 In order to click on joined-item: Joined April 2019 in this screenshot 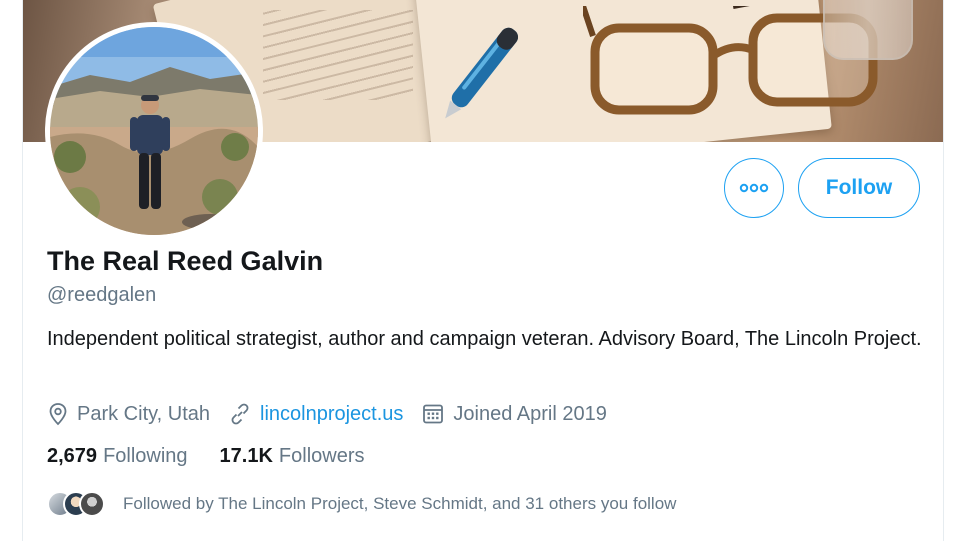, I will do `click(514, 414)`.